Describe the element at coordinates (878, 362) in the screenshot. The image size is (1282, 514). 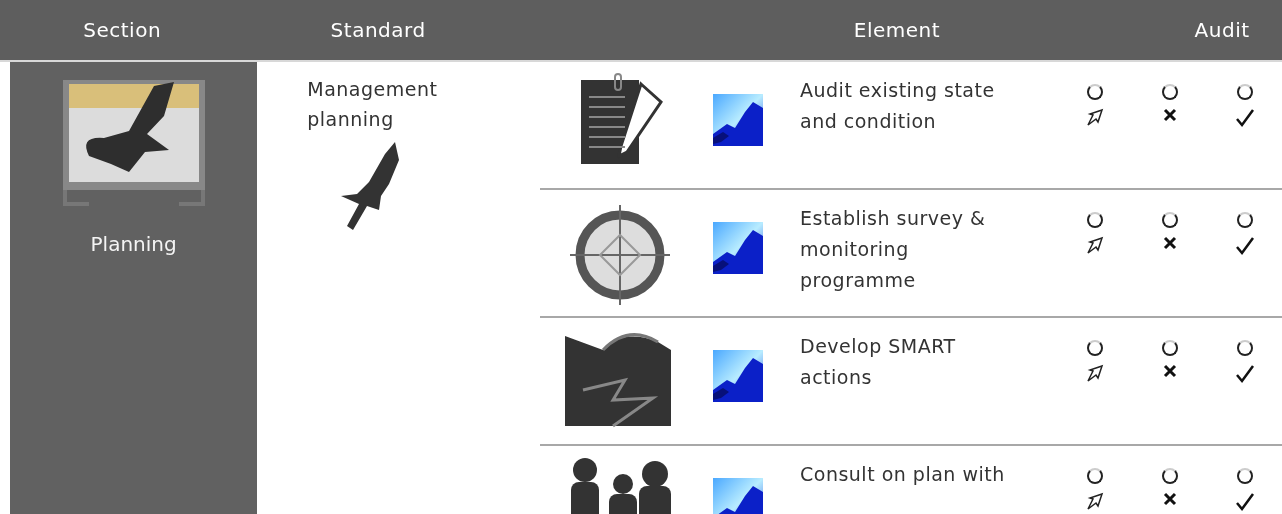
I see `element-text: Develop SMART actions` at that location.